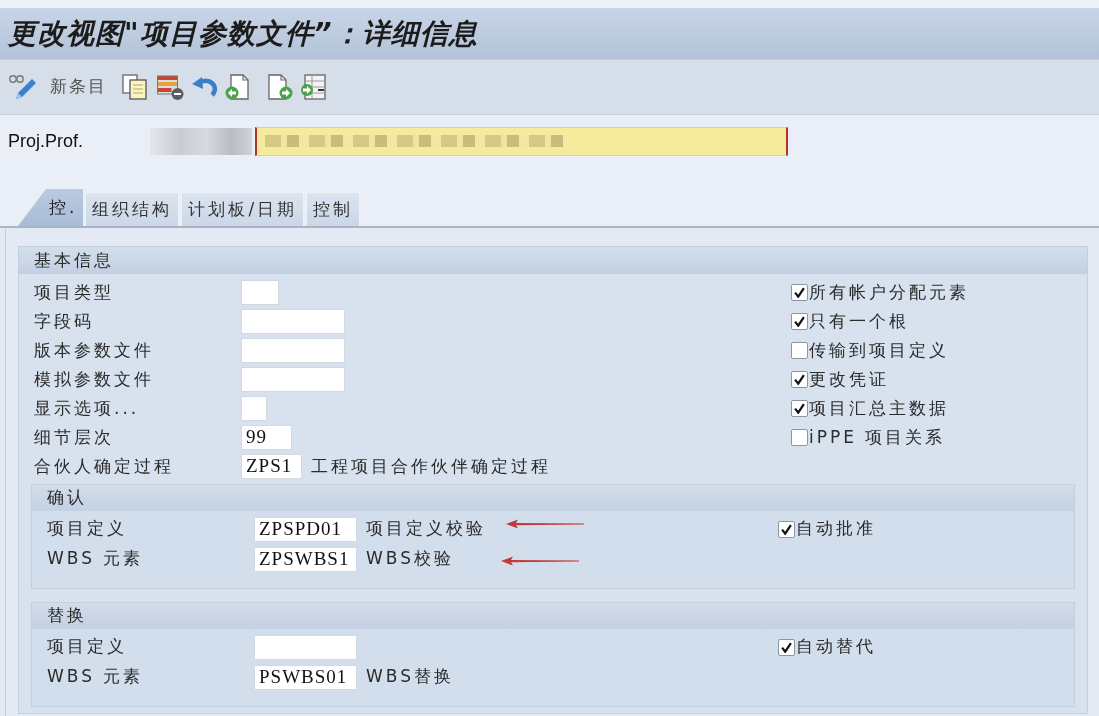 Image resolution: width=1099 pixels, height=716 pixels. Describe the element at coordinates (74, 292) in the screenshot. I see `field-label: 项目类型` at that location.